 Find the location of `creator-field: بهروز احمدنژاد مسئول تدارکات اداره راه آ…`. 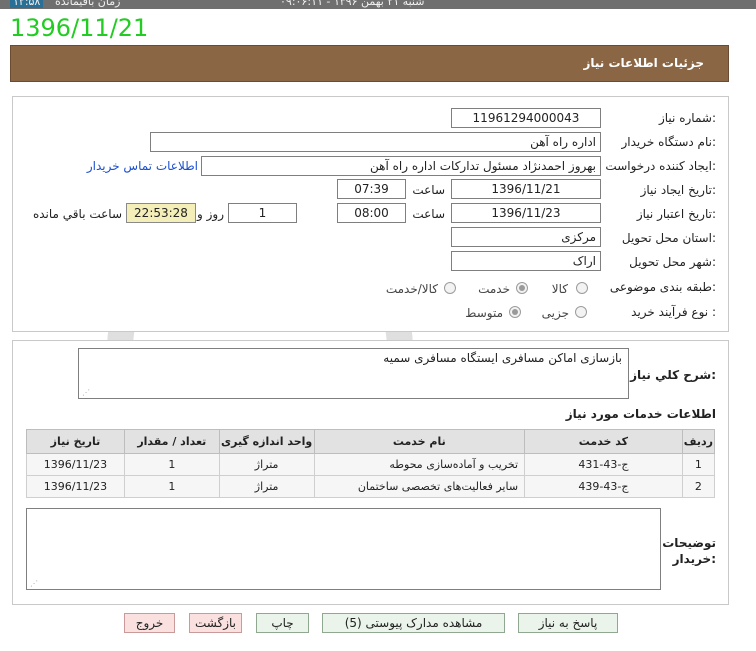

creator-field: بهروز احمدنژاد مسئول تدارکات اداره راه آ… is located at coordinates (401, 166).